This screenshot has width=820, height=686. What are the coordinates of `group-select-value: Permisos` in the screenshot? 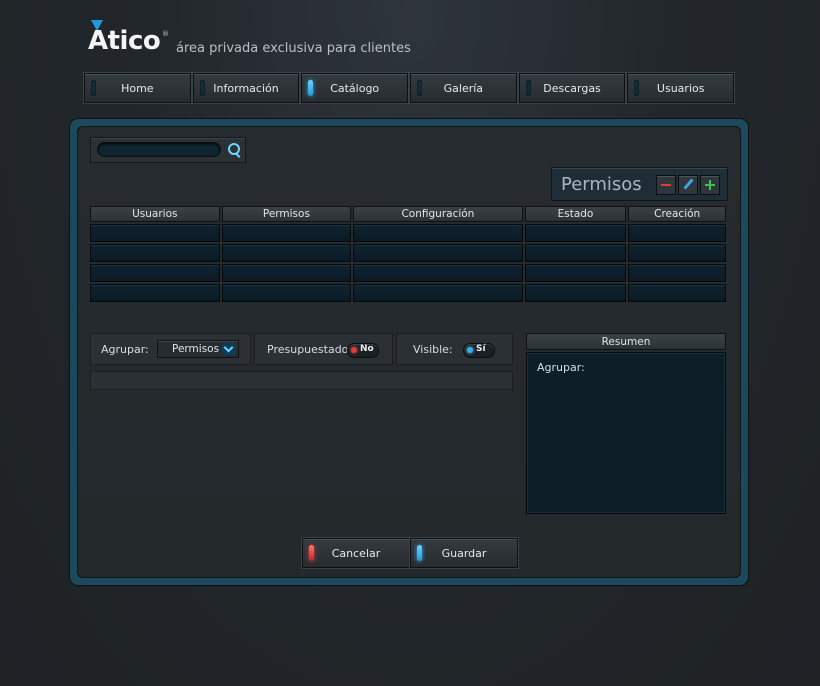 It's located at (196, 349).